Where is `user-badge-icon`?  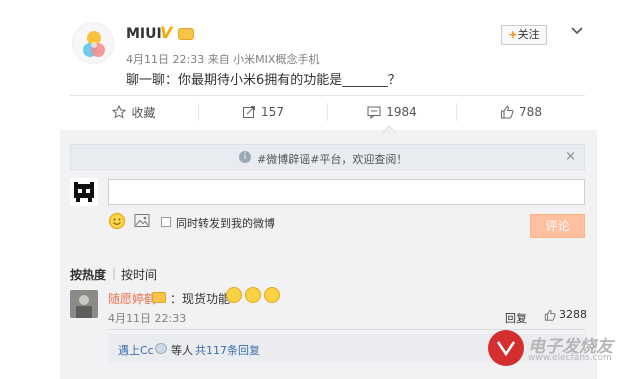
user-badge-icon is located at coordinates (161, 348).